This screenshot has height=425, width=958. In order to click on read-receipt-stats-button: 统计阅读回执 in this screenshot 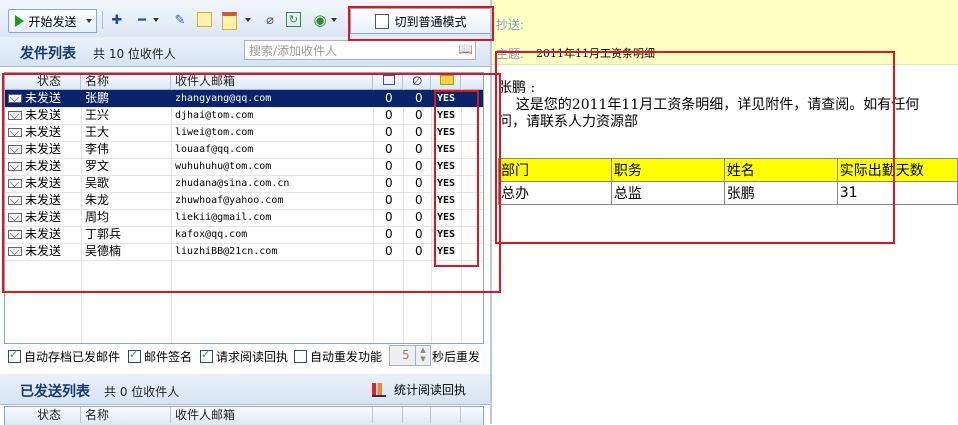, I will do `click(419, 389)`.